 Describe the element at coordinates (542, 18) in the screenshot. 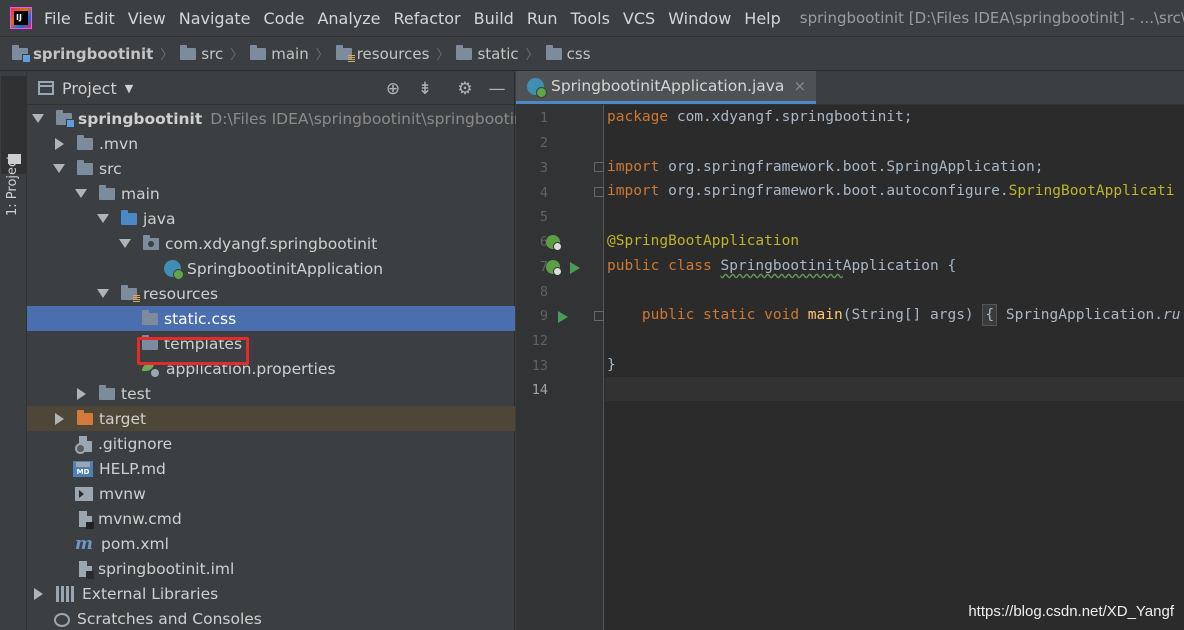

I see `menu-run: Run` at that location.